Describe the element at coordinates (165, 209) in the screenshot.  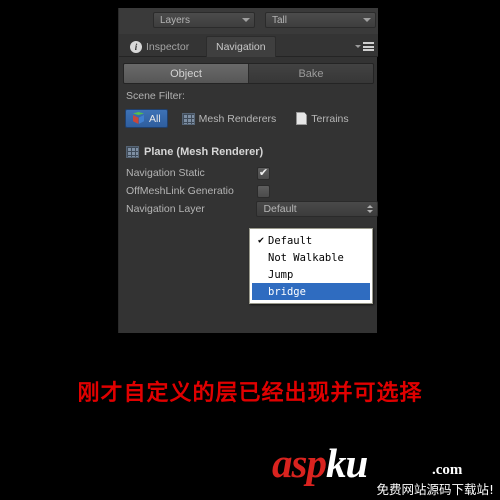
I see `property-label: Navigation Layer` at that location.